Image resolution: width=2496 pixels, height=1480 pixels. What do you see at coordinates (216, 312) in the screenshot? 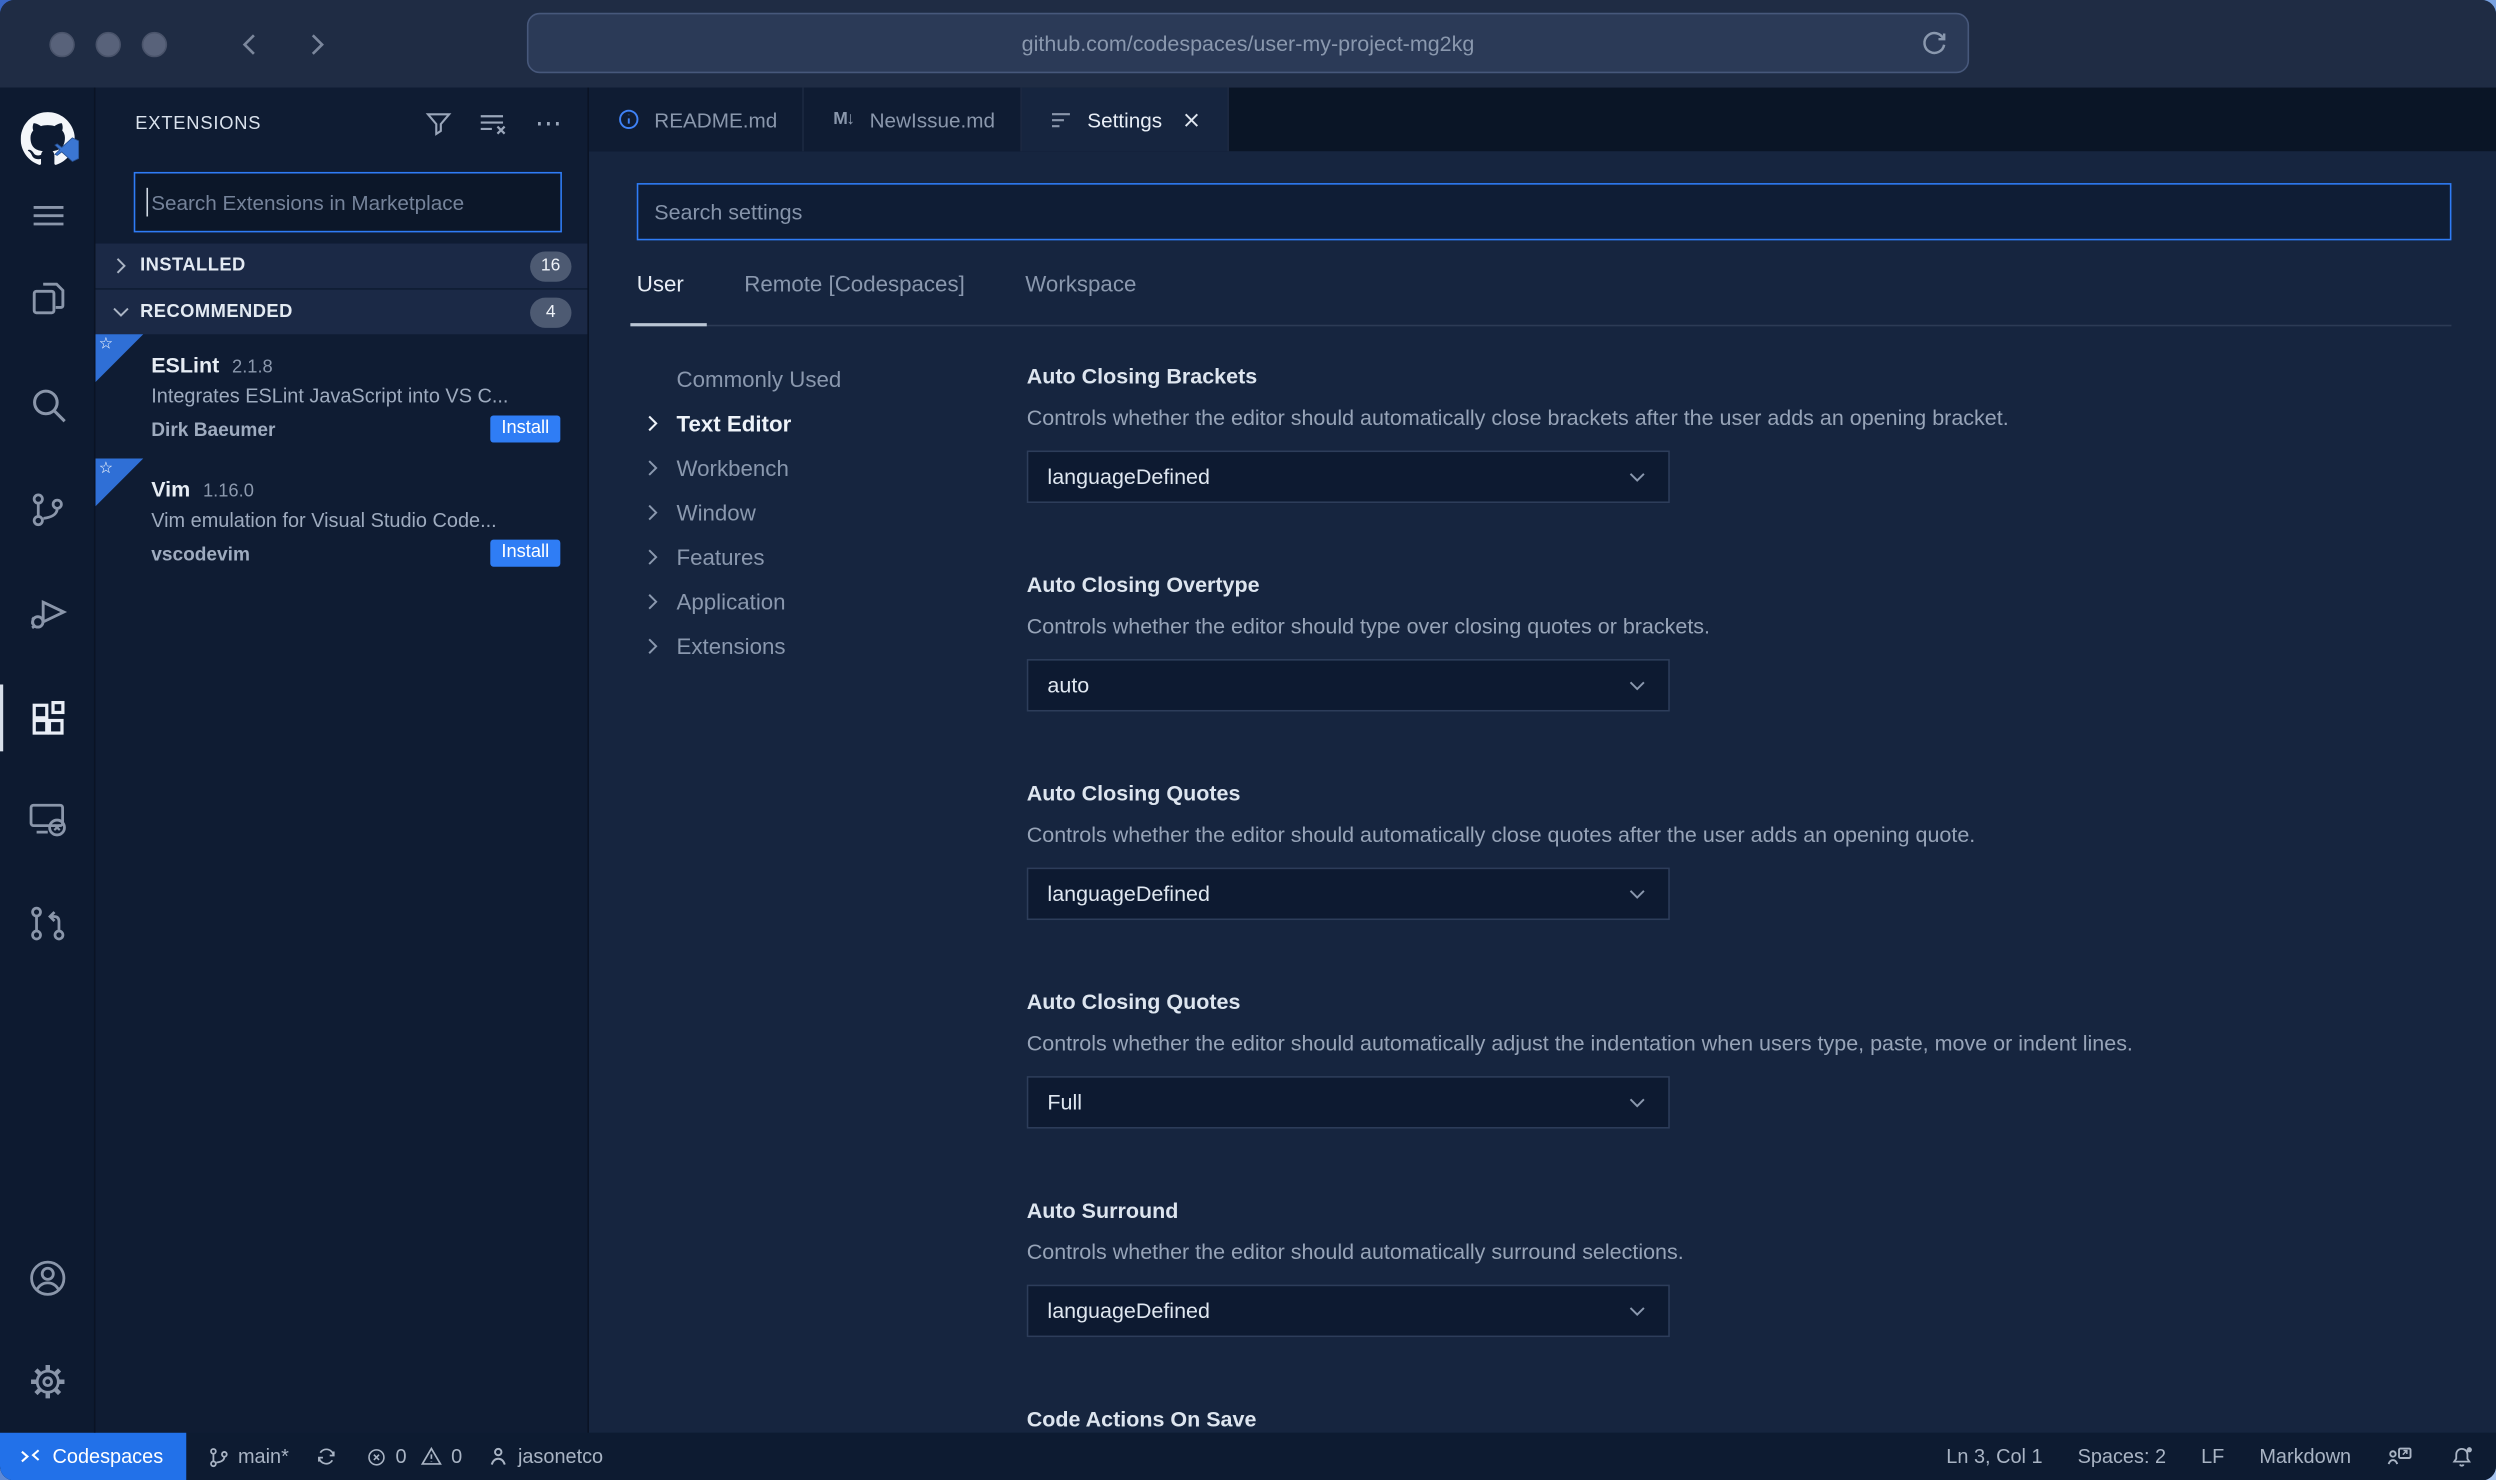
I see `section-label: RECOMMENDED` at bounding box center [216, 312].